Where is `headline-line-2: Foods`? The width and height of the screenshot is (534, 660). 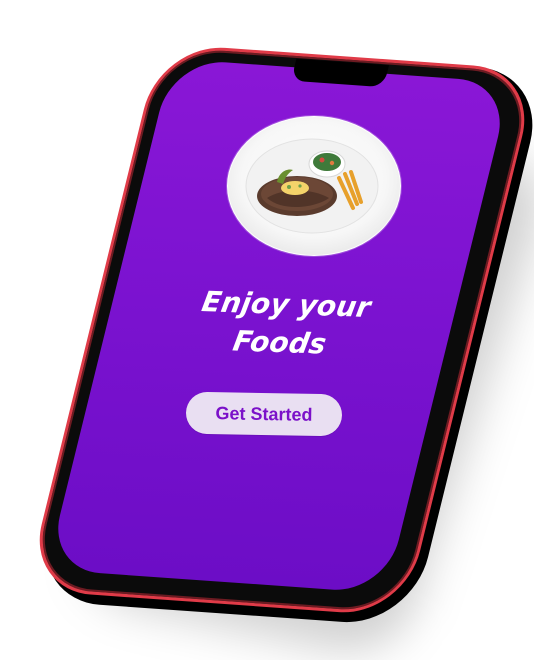 headline-line-2: Foods is located at coordinates (279, 342).